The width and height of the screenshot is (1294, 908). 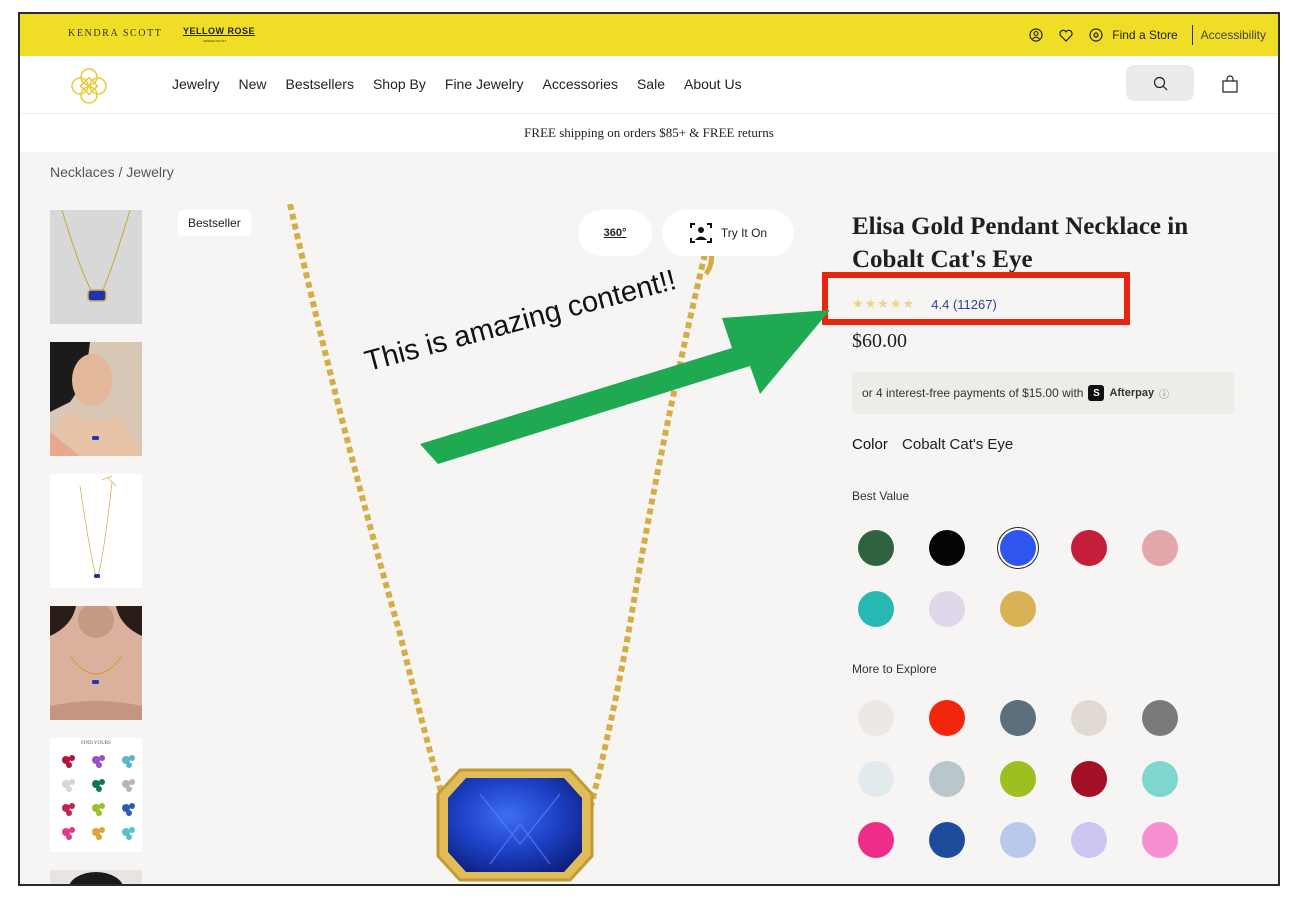 What do you see at coordinates (700, 233) in the screenshot?
I see `try-on-camera-icon` at bounding box center [700, 233].